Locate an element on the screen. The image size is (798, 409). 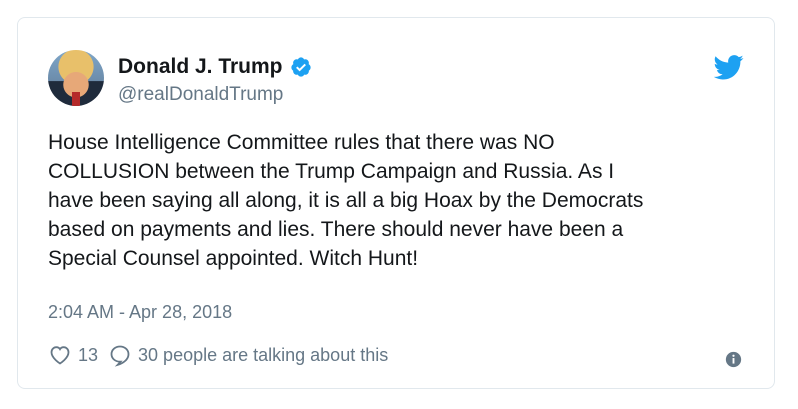
verified-icon is located at coordinates (300, 67).